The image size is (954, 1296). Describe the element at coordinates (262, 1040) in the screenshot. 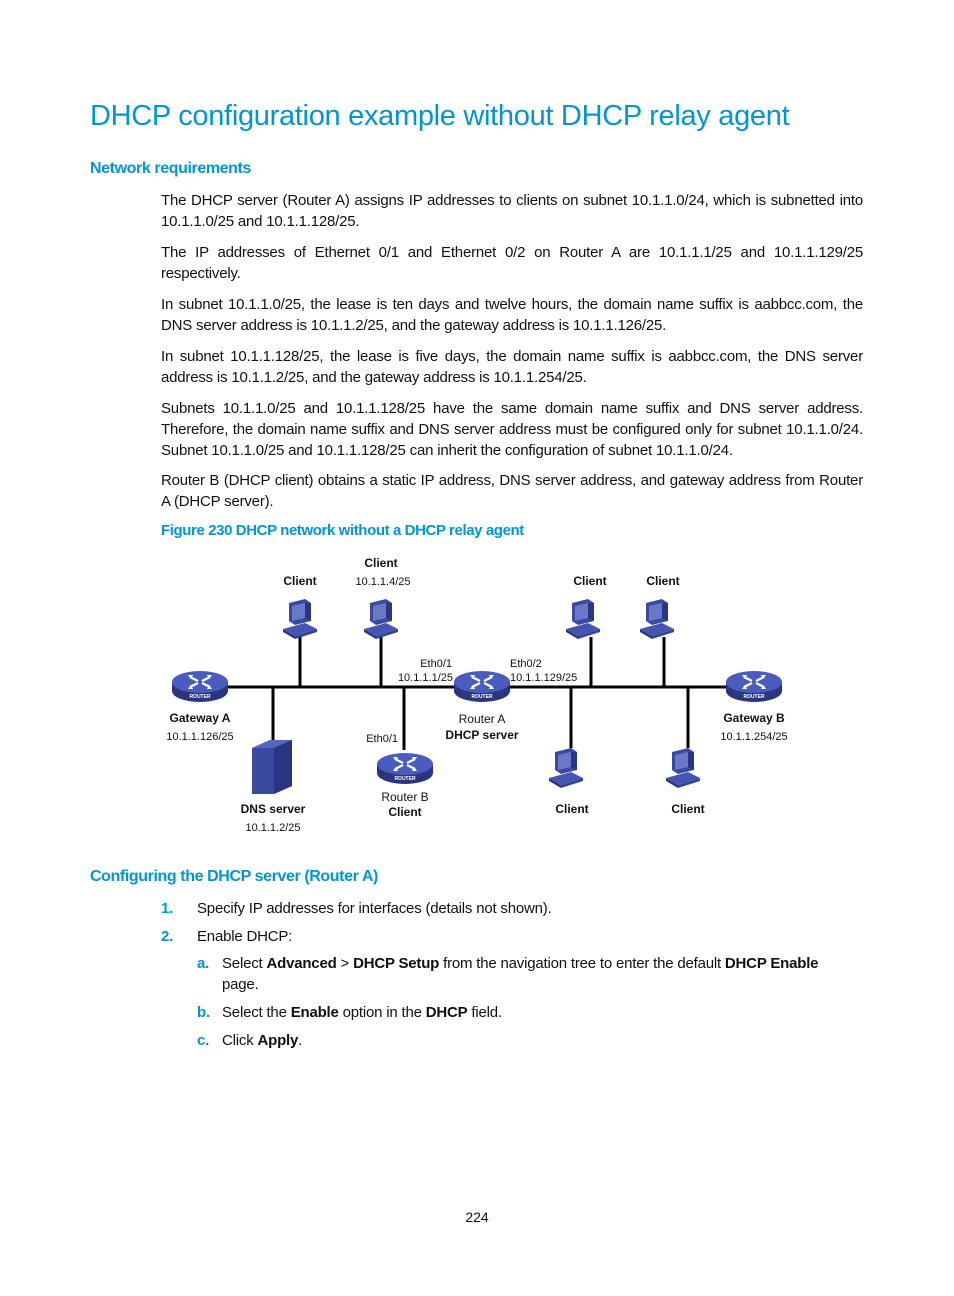

I see `substep-text: Click Apply.` at that location.